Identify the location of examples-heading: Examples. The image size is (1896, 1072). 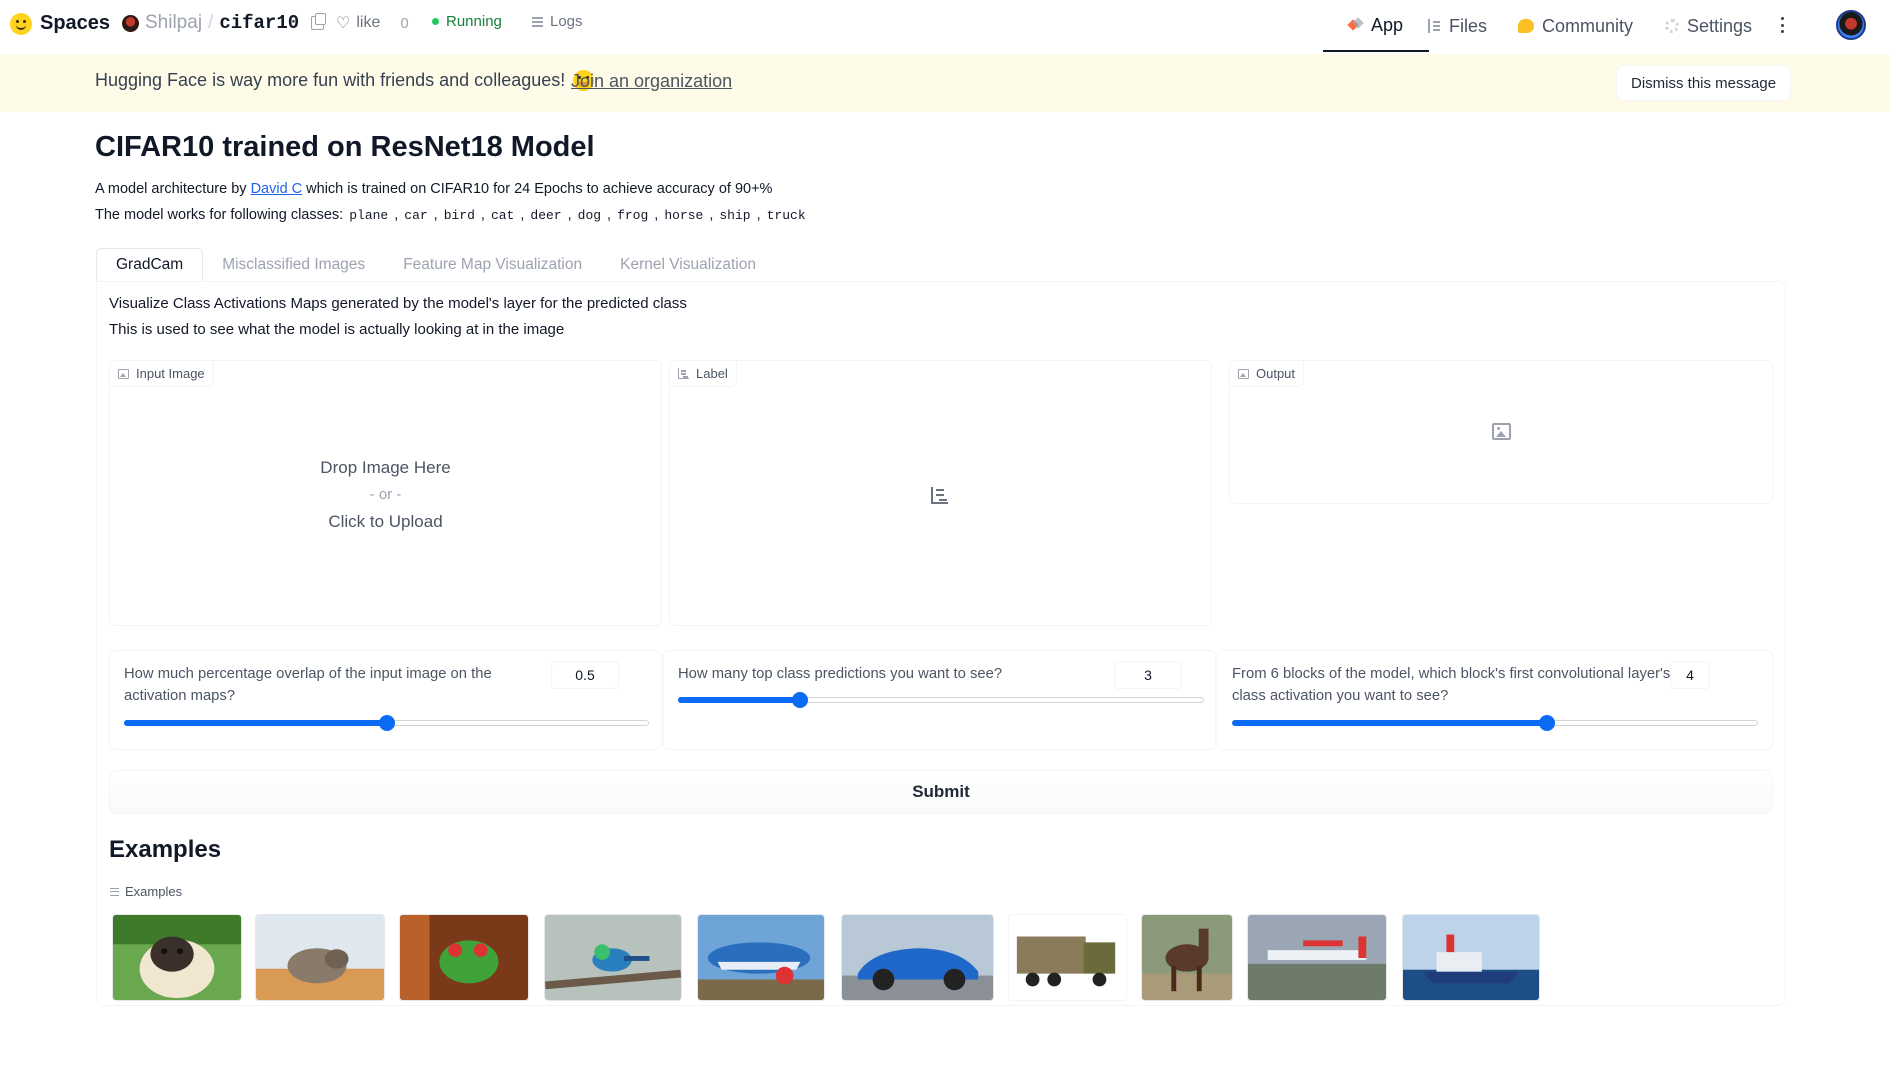
(165, 849).